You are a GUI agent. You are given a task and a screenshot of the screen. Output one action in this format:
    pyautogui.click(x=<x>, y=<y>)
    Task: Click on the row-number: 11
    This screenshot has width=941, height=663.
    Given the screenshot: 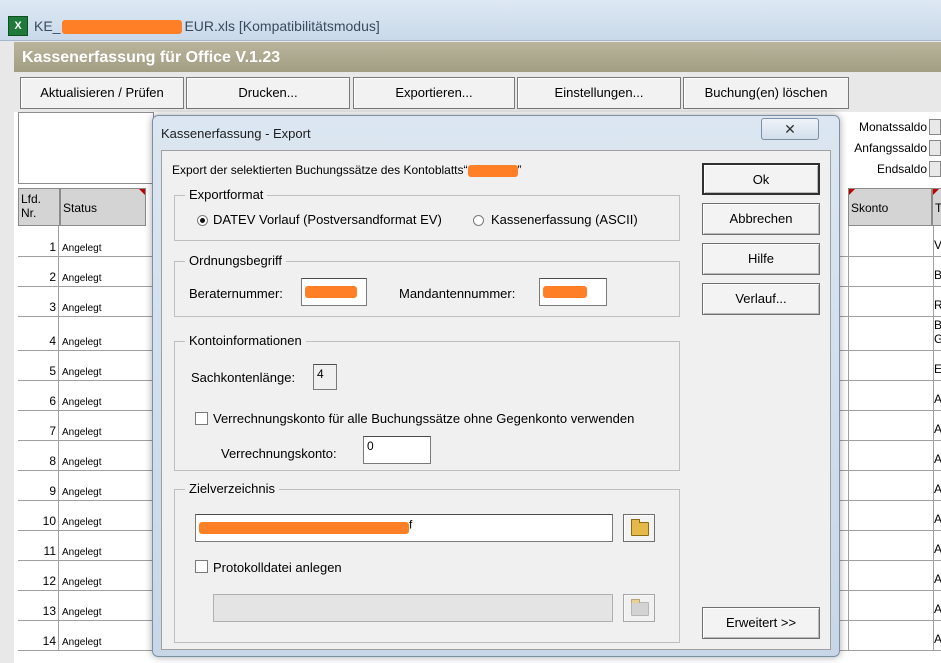 What is the action you would take?
    pyautogui.click(x=38, y=545)
    